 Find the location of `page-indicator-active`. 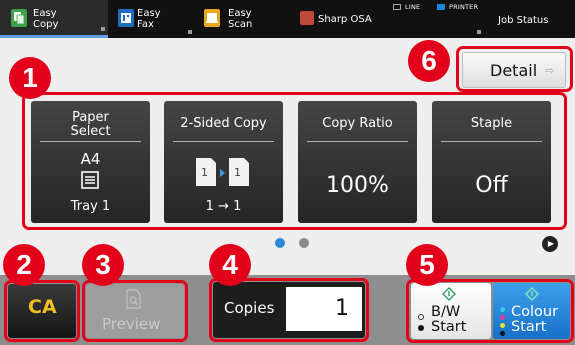

page-indicator-active is located at coordinates (280, 243).